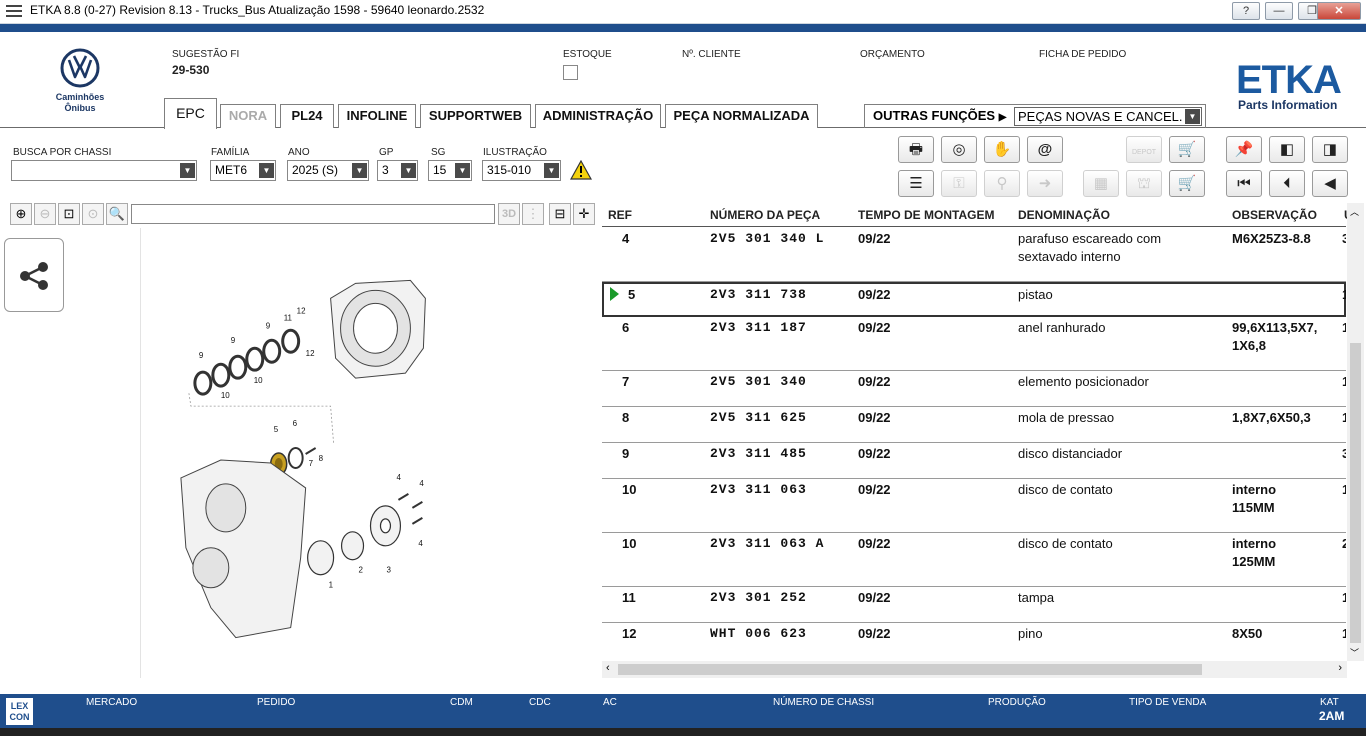 Image resolution: width=1366 pixels, height=736 pixels. What do you see at coordinates (14, 11) in the screenshot?
I see `menu-icon` at bounding box center [14, 11].